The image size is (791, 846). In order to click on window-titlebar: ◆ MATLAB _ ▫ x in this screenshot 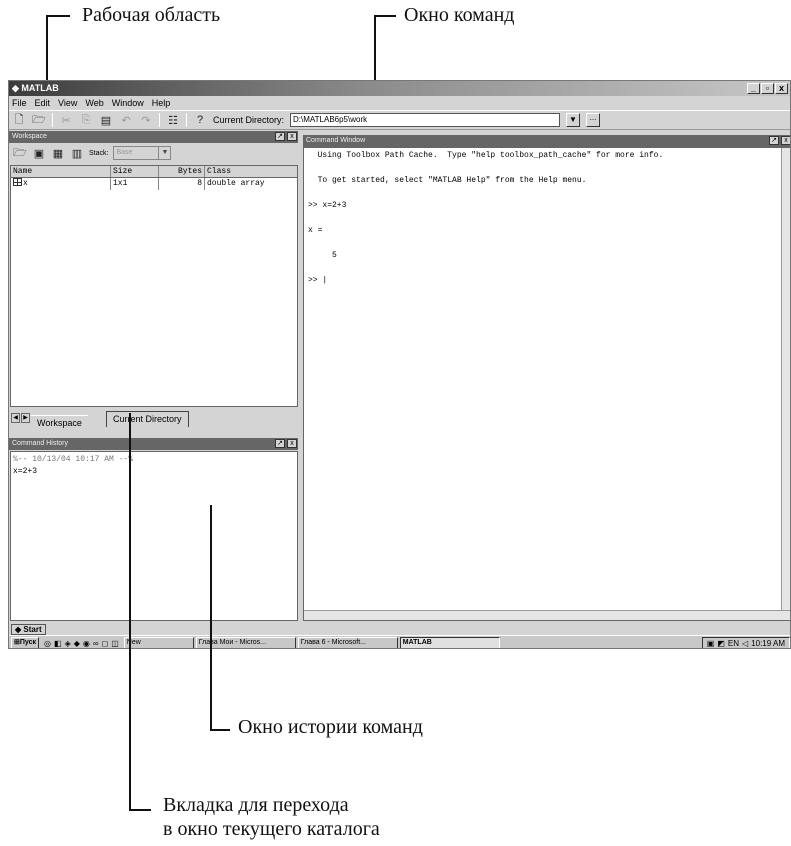, I will do `click(399, 88)`.